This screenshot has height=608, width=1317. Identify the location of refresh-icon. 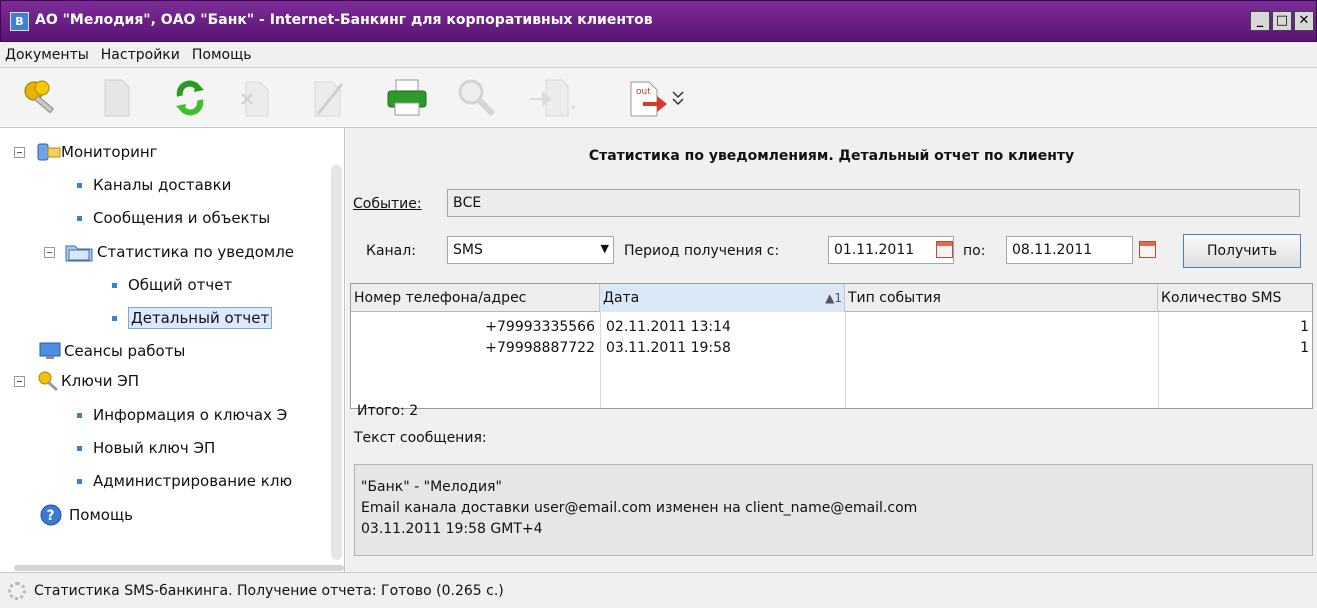
(190, 98).